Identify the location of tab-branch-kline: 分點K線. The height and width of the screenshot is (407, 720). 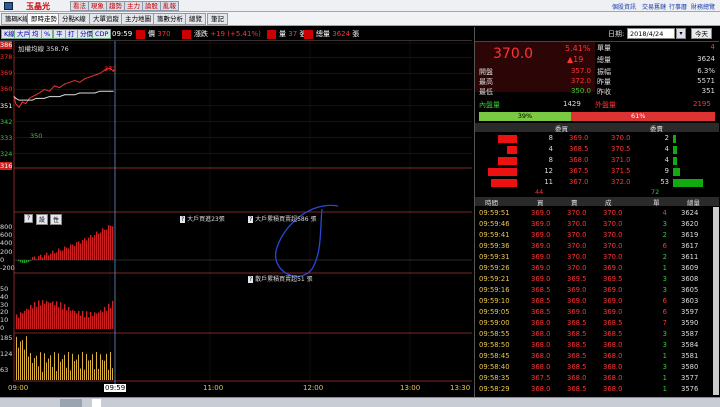
(74, 19).